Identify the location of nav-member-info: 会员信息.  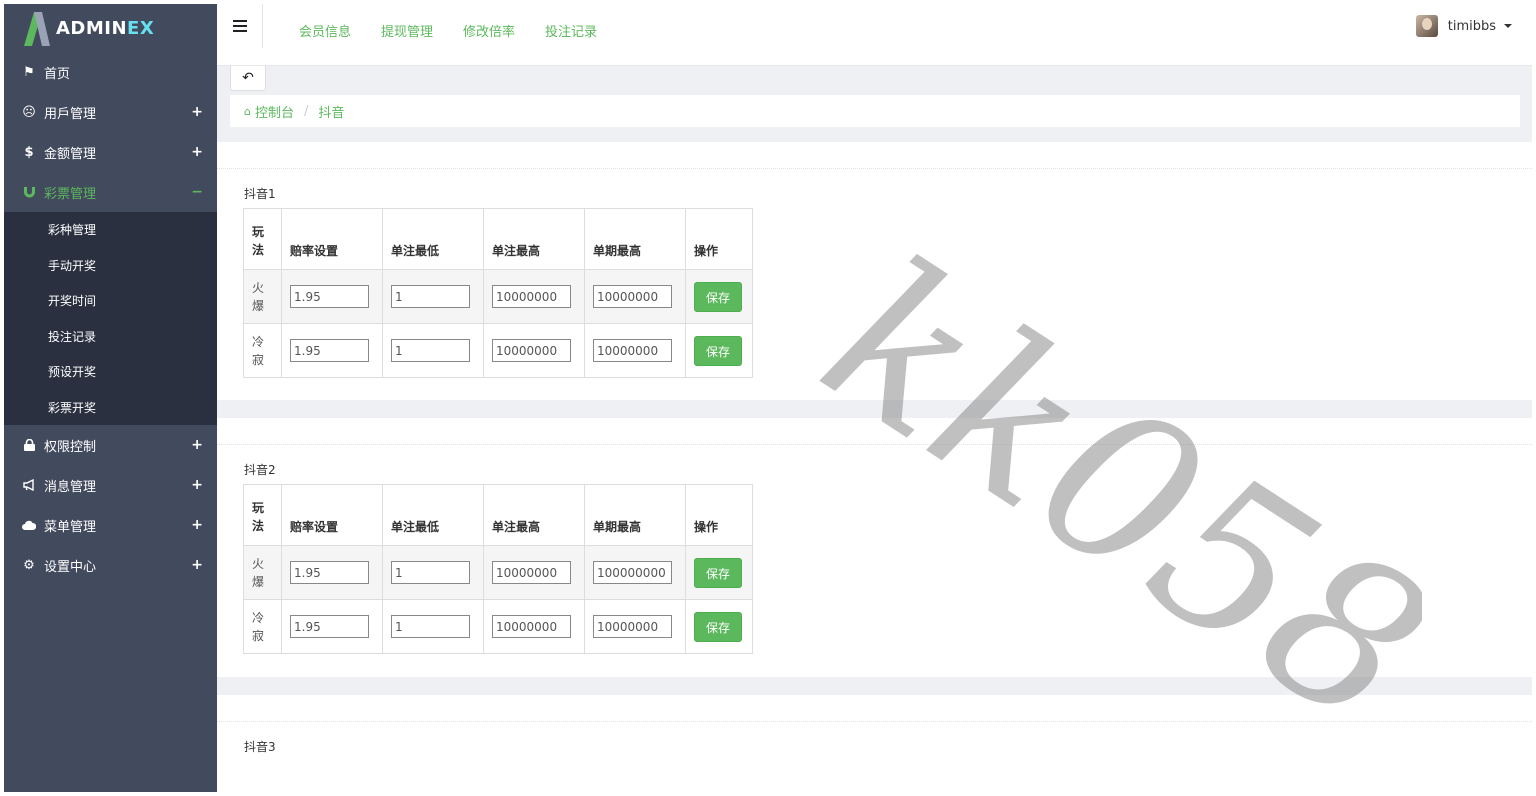
(325, 30).